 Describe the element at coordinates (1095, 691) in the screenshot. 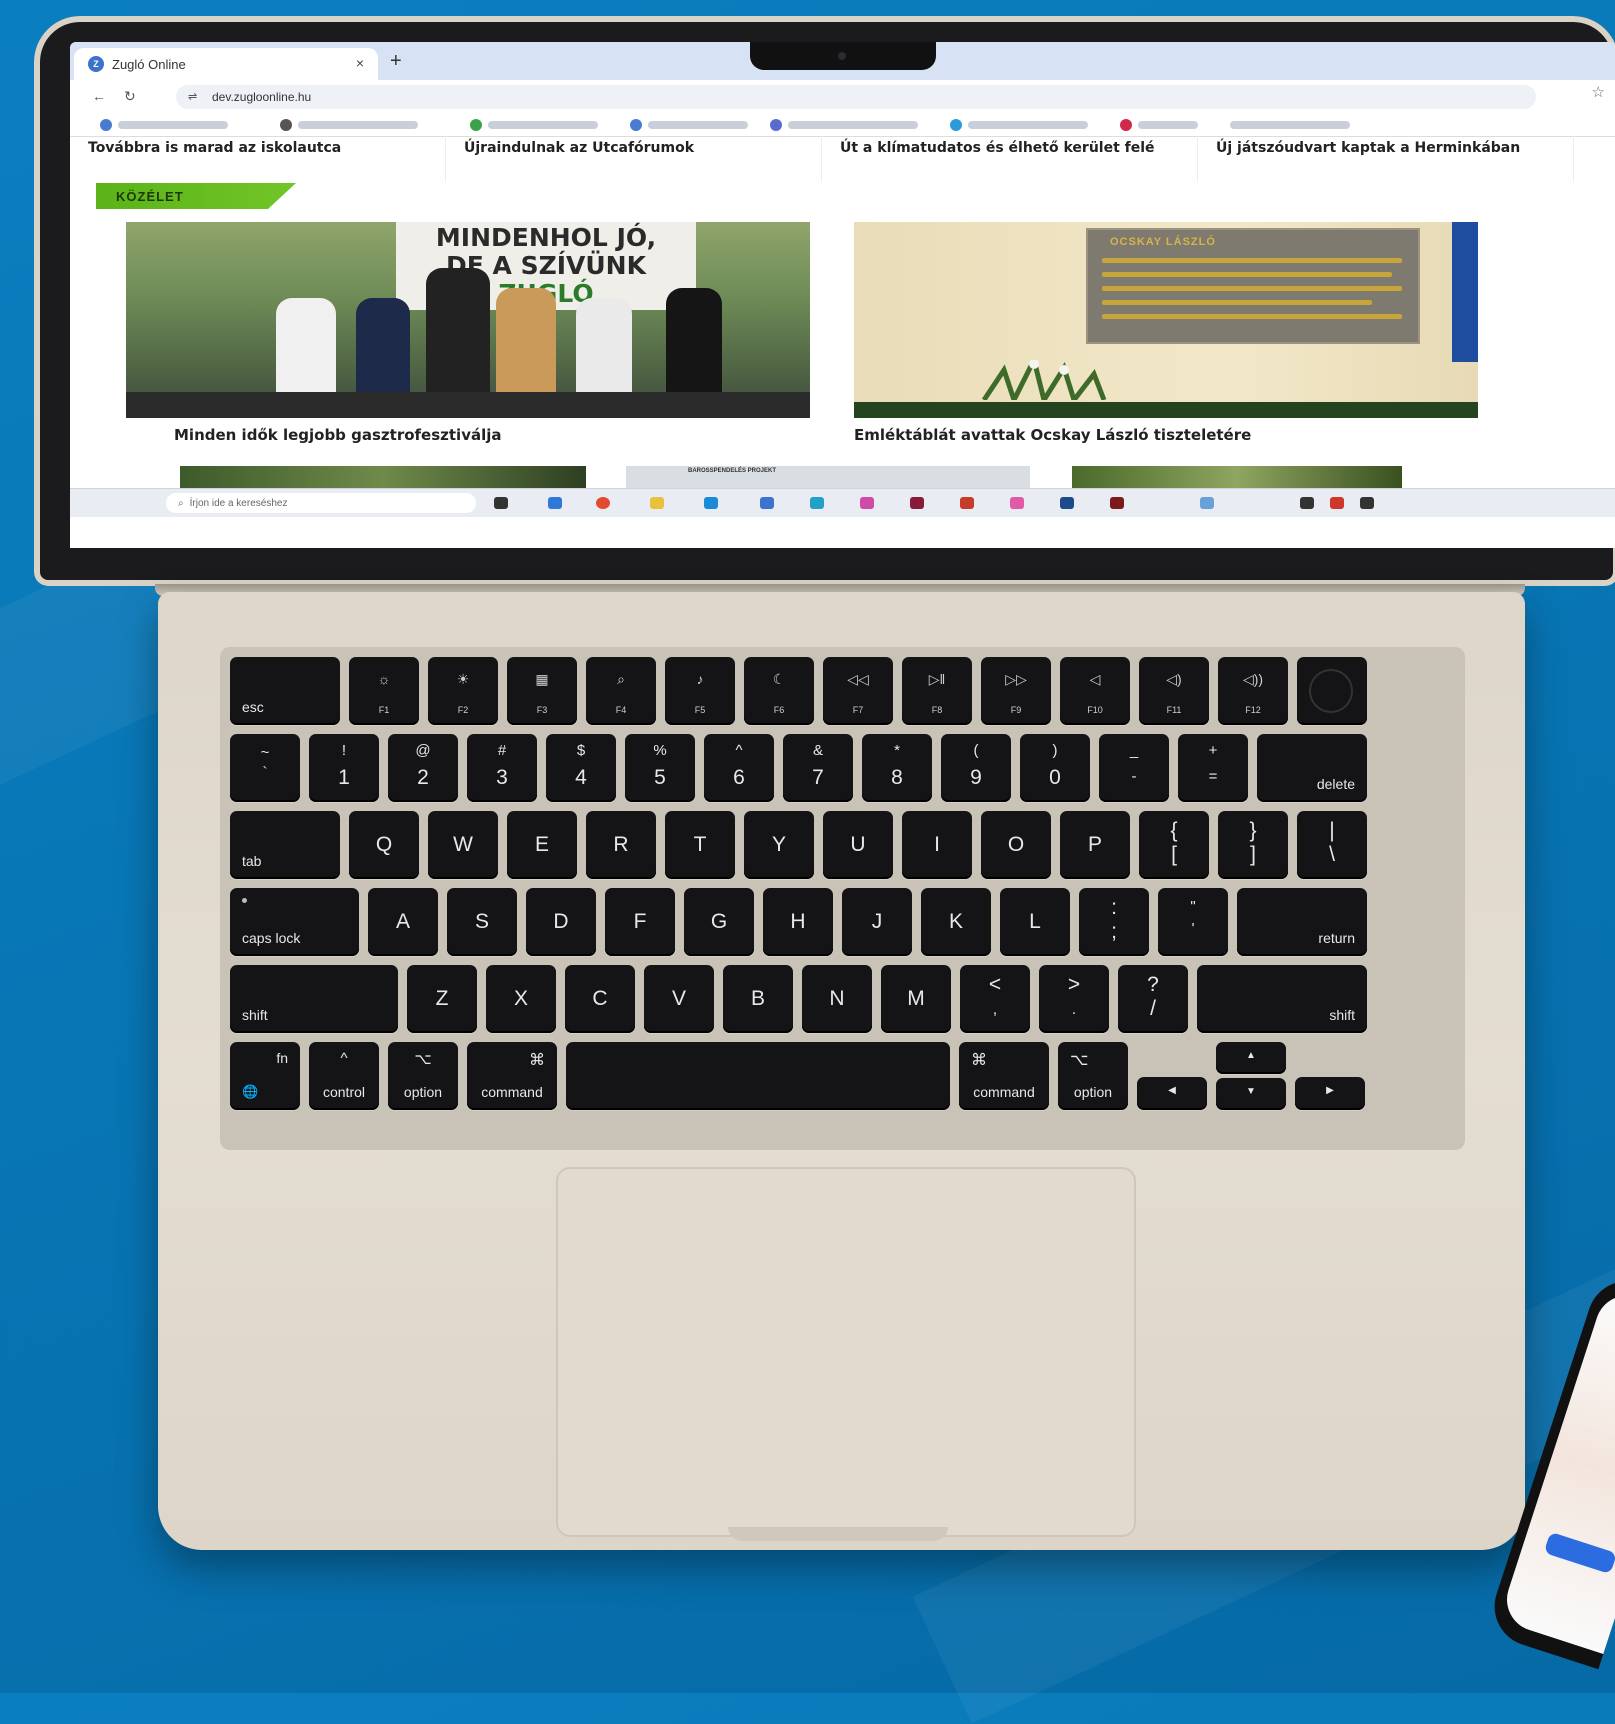

I see `key-f10: ◁ F10` at that location.